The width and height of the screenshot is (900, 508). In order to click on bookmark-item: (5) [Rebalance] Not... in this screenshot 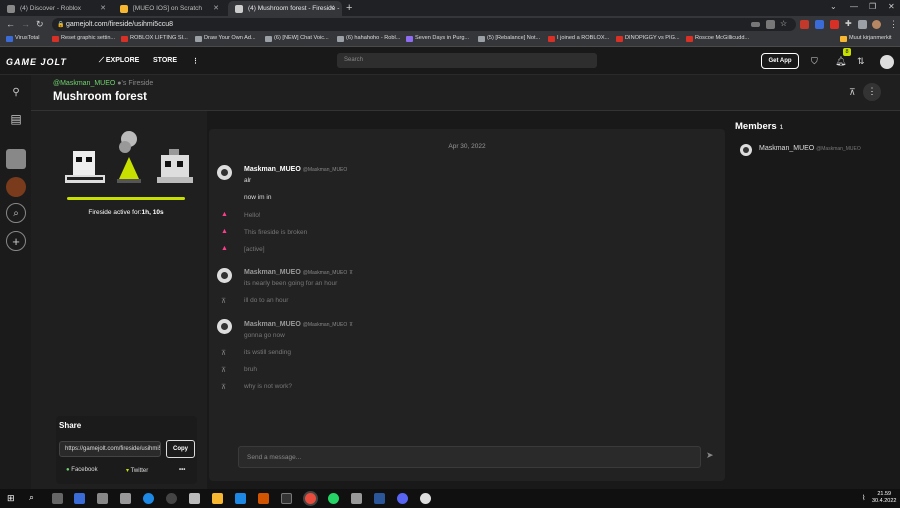, I will do `click(509, 38)`.